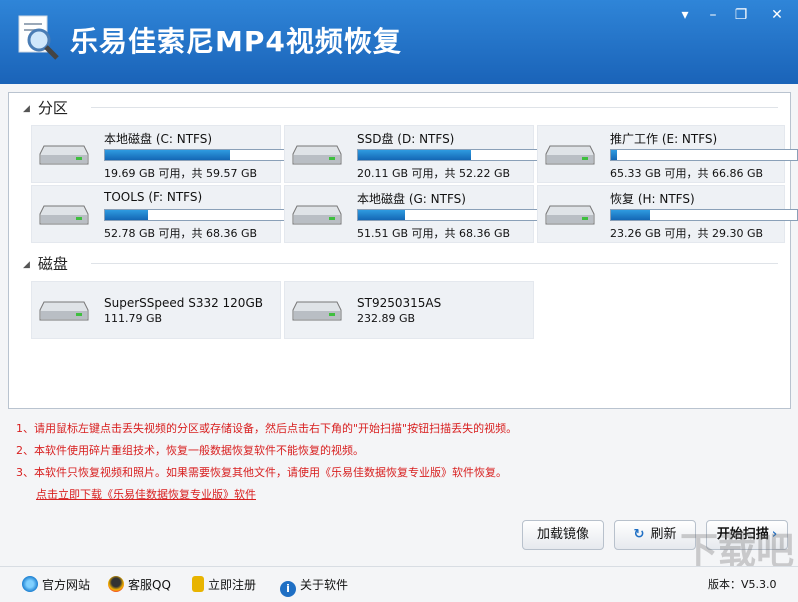 Image resolution: width=798 pixels, height=602 pixels. I want to click on partition-item: 本地磁盘 (C: NTFS) 19.69 GB 可用，共 59.57 GB, so click(161, 154).